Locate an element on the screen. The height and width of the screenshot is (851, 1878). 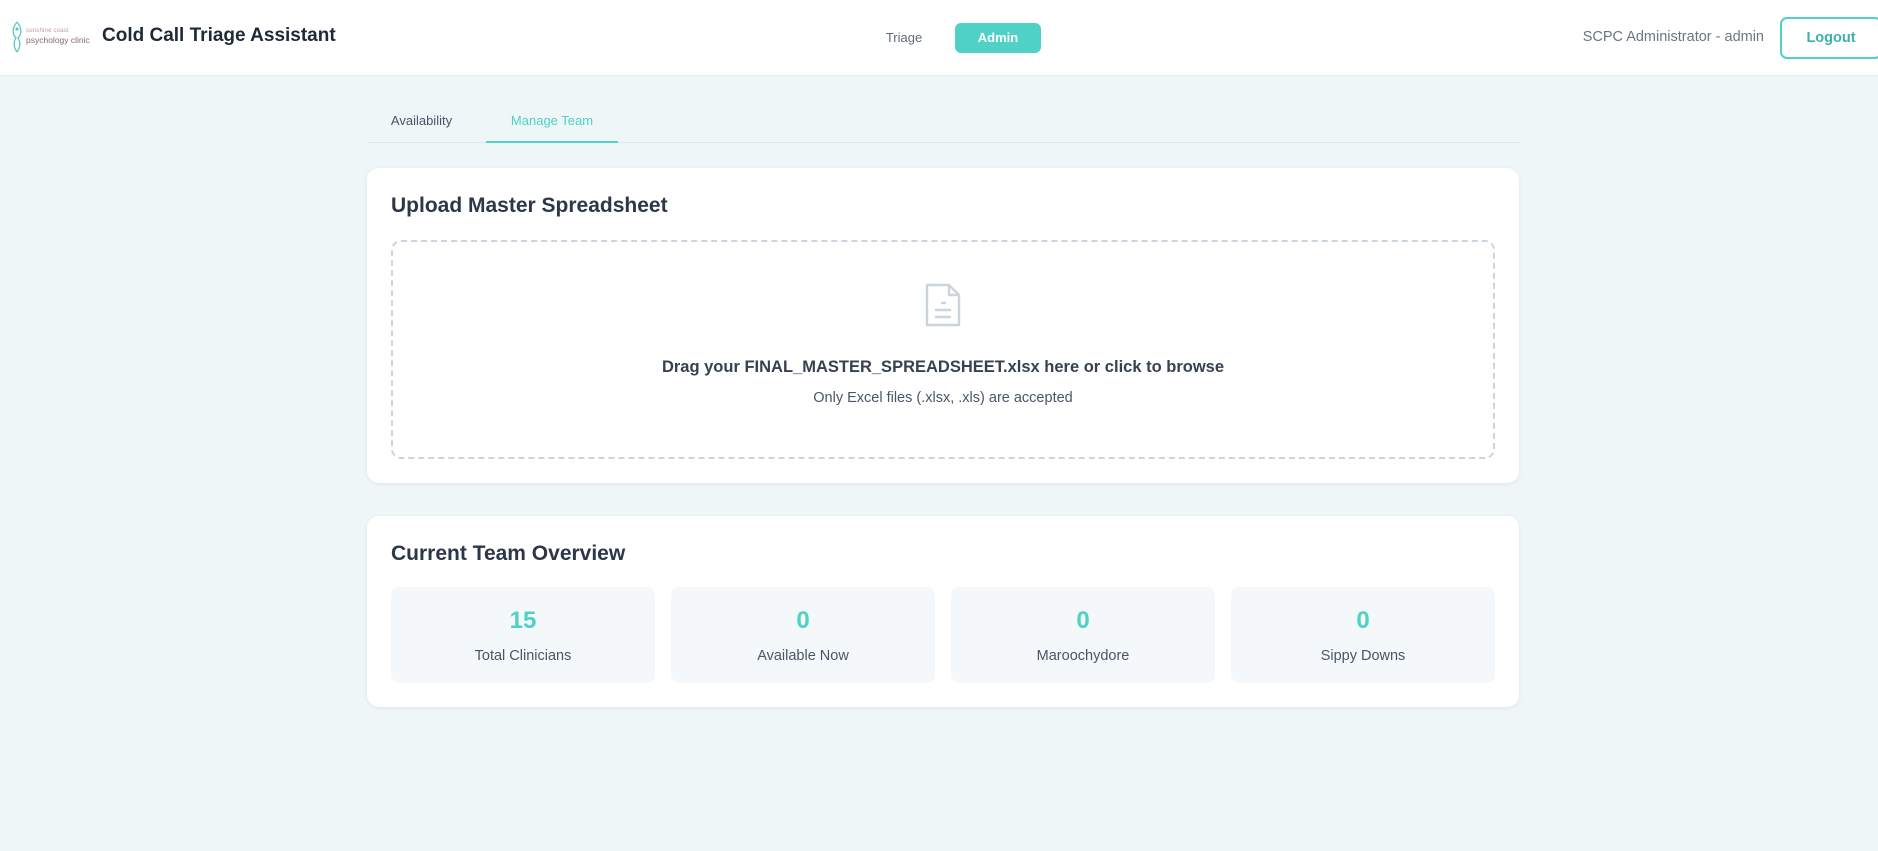
tab-availability: Availability is located at coordinates (421, 121).